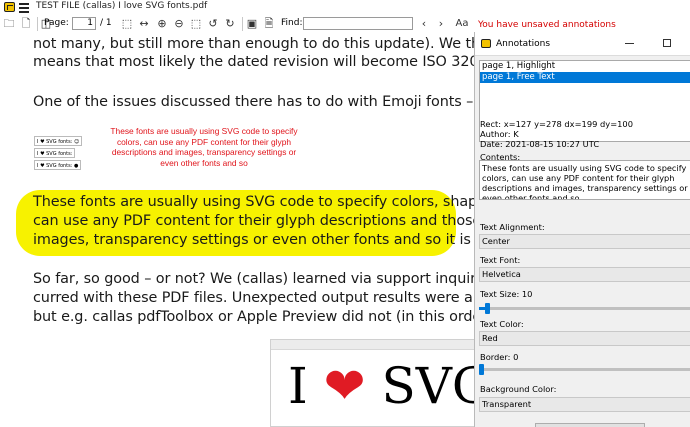 Image resolution: width=690 pixels, height=427 pixels. I want to click on fit-page-icon: ⬚, so click(127, 24).